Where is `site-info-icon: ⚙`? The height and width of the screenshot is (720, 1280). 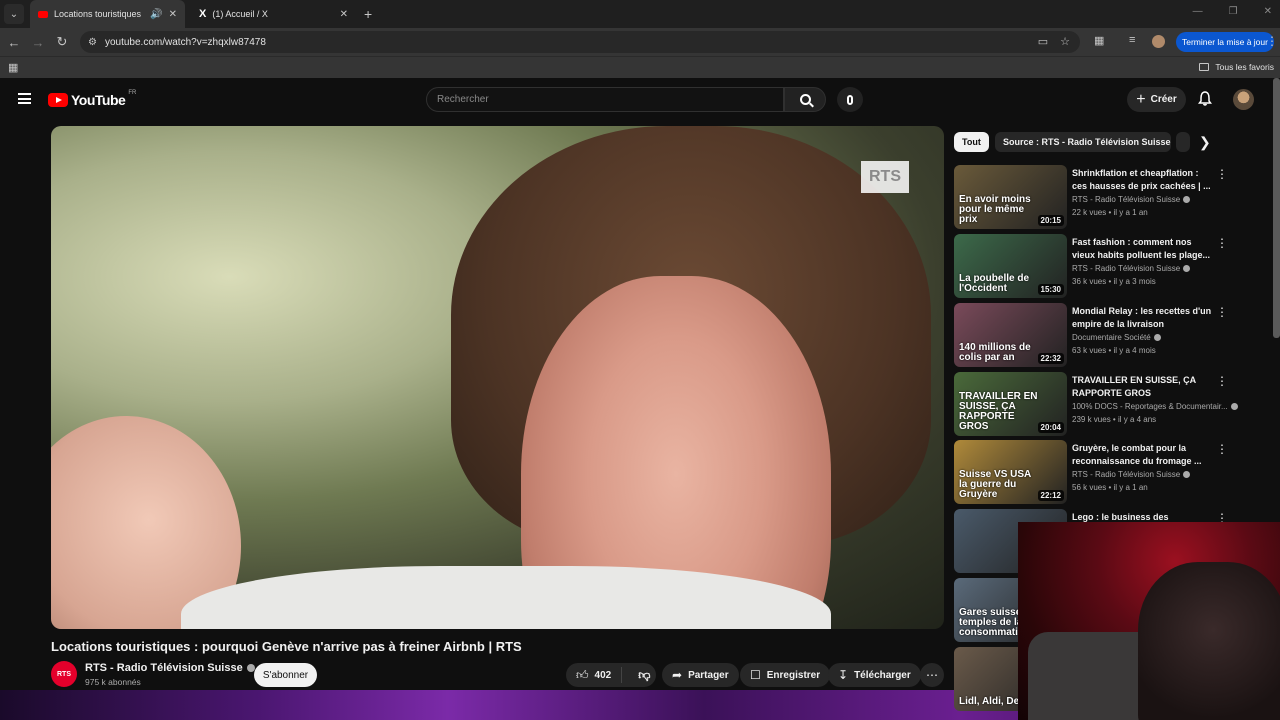
site-info-icon: ⚙ is located at coordinates (92, 42).